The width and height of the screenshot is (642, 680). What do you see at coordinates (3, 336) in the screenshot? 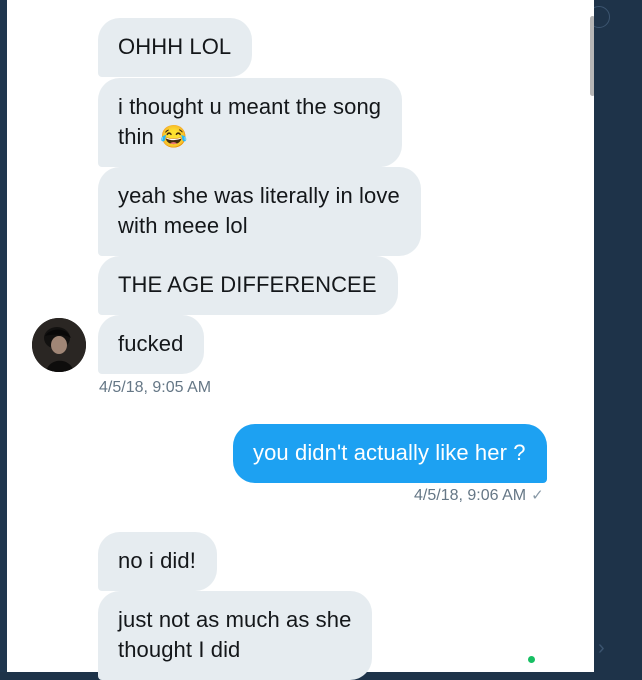
I see `left-side-strip` at bounding box center [3, 336].